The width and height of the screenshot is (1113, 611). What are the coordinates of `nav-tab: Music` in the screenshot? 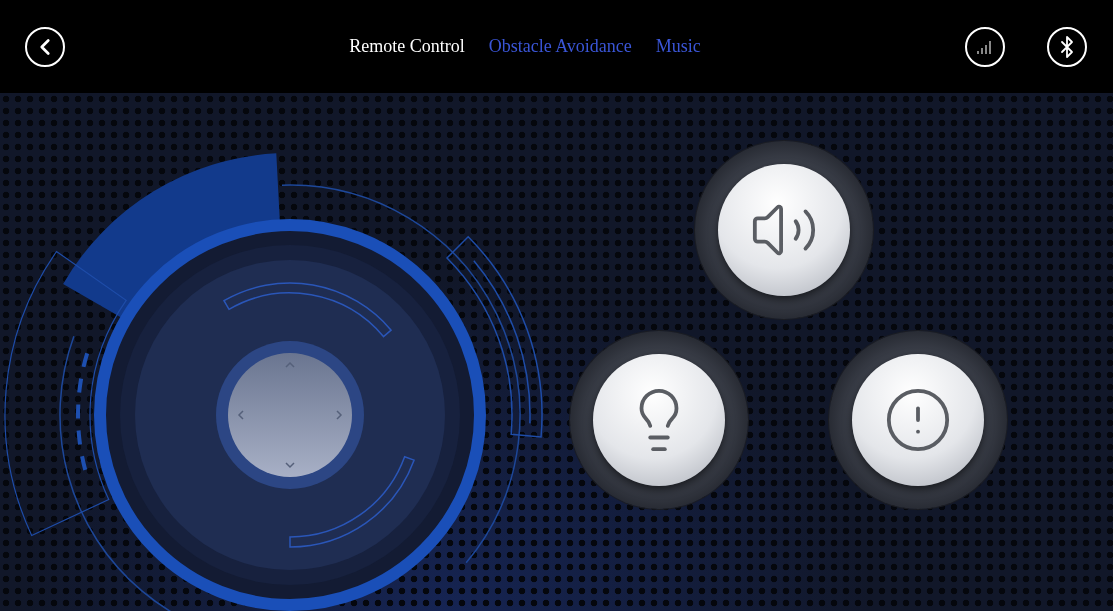 It's located at (678, 46).